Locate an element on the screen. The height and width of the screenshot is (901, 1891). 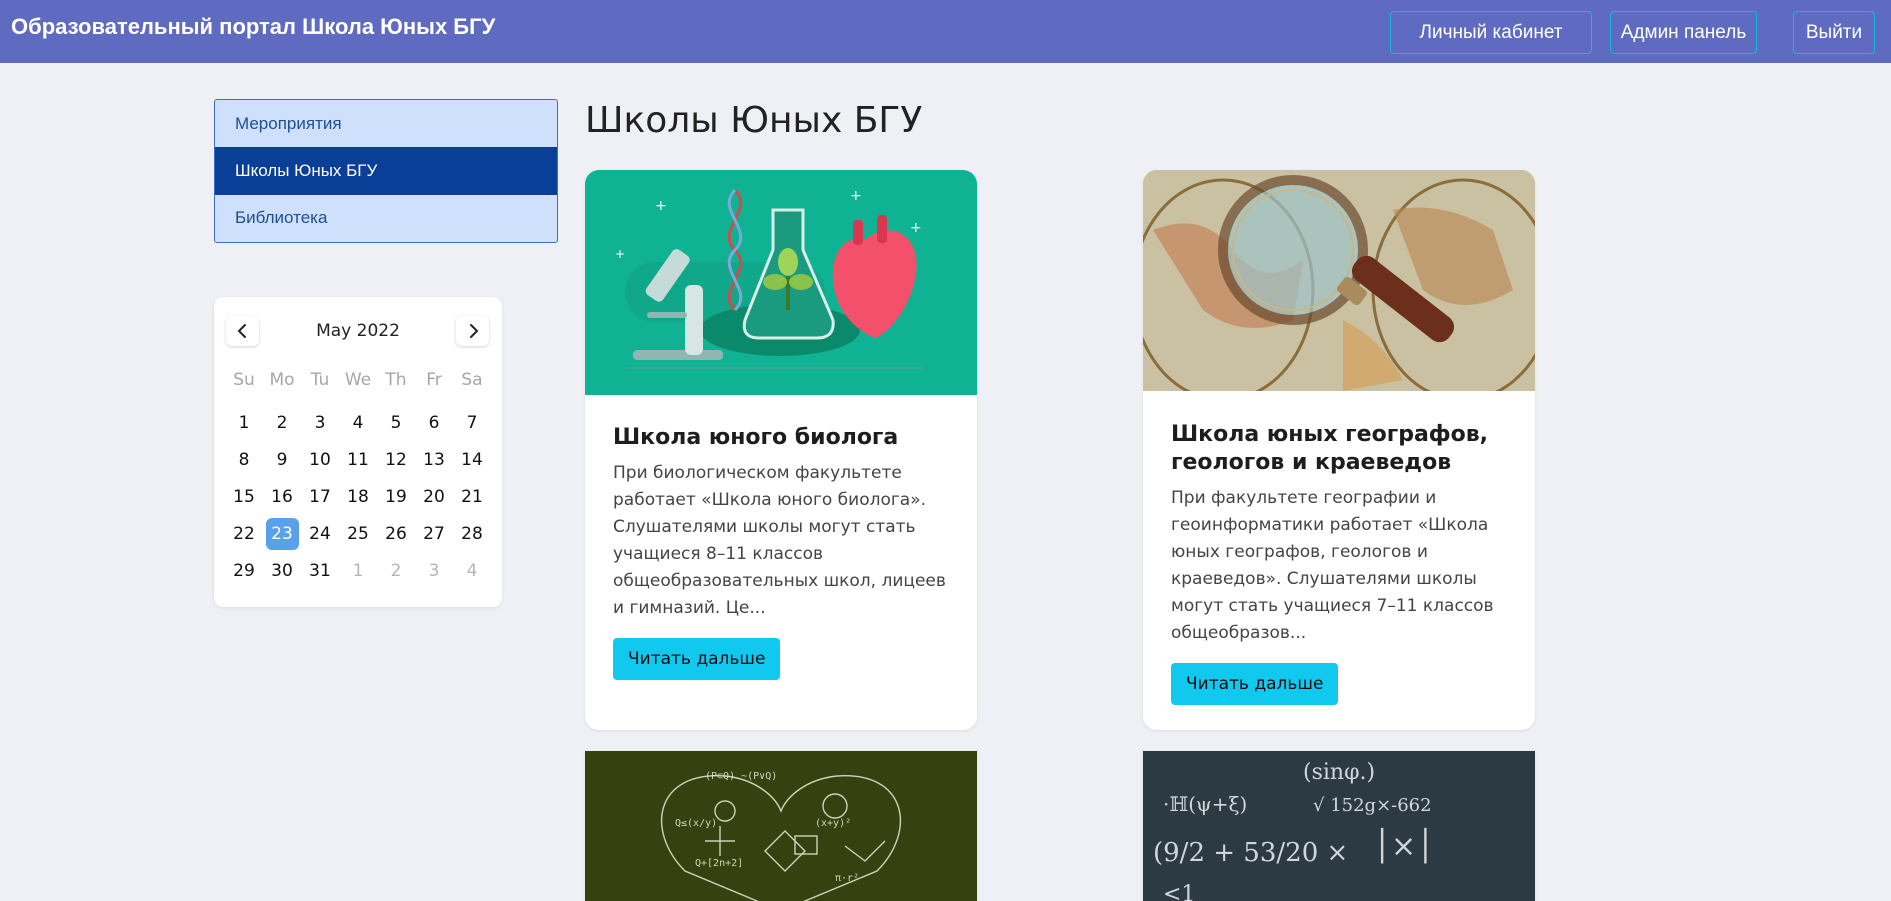
calendar-day: 18 is located at coordinates (358, 496).